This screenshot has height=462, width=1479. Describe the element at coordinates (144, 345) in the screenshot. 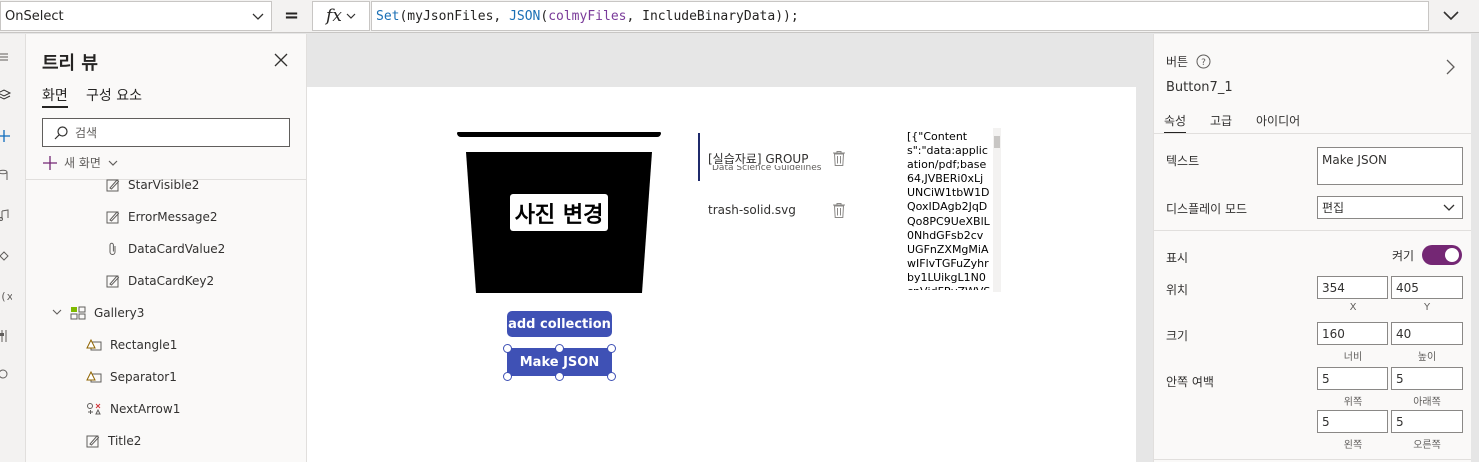

I see `tree-item-label: Rectangle1` at that location.